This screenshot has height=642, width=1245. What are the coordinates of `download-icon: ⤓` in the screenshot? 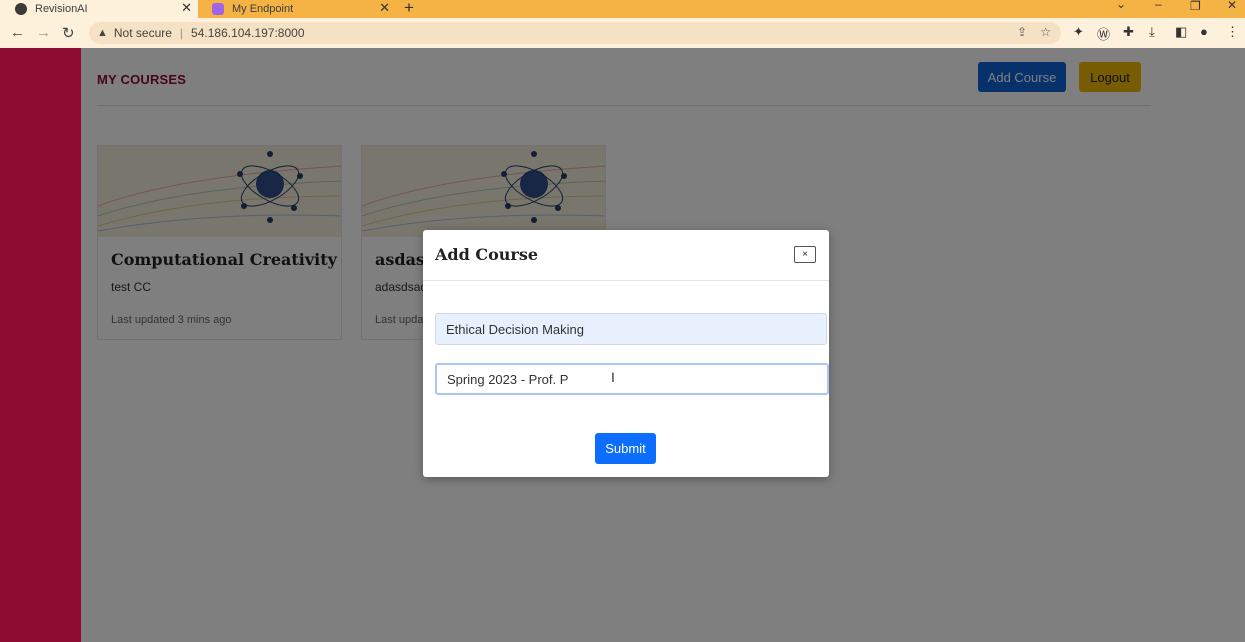 It's located at (1152, 32).